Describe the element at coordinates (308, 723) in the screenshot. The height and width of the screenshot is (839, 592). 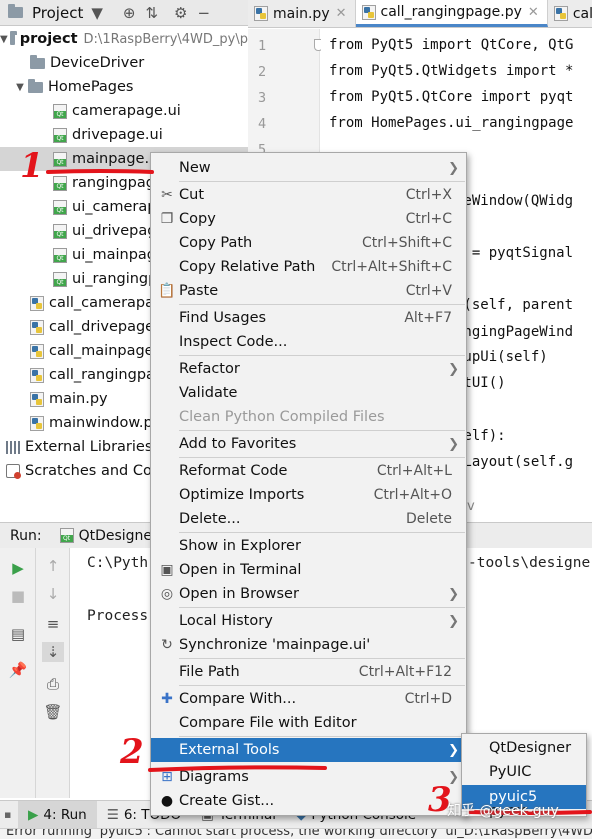
I see `menu-item-compare-file-with-editor: Compare File with Editor` at that location.